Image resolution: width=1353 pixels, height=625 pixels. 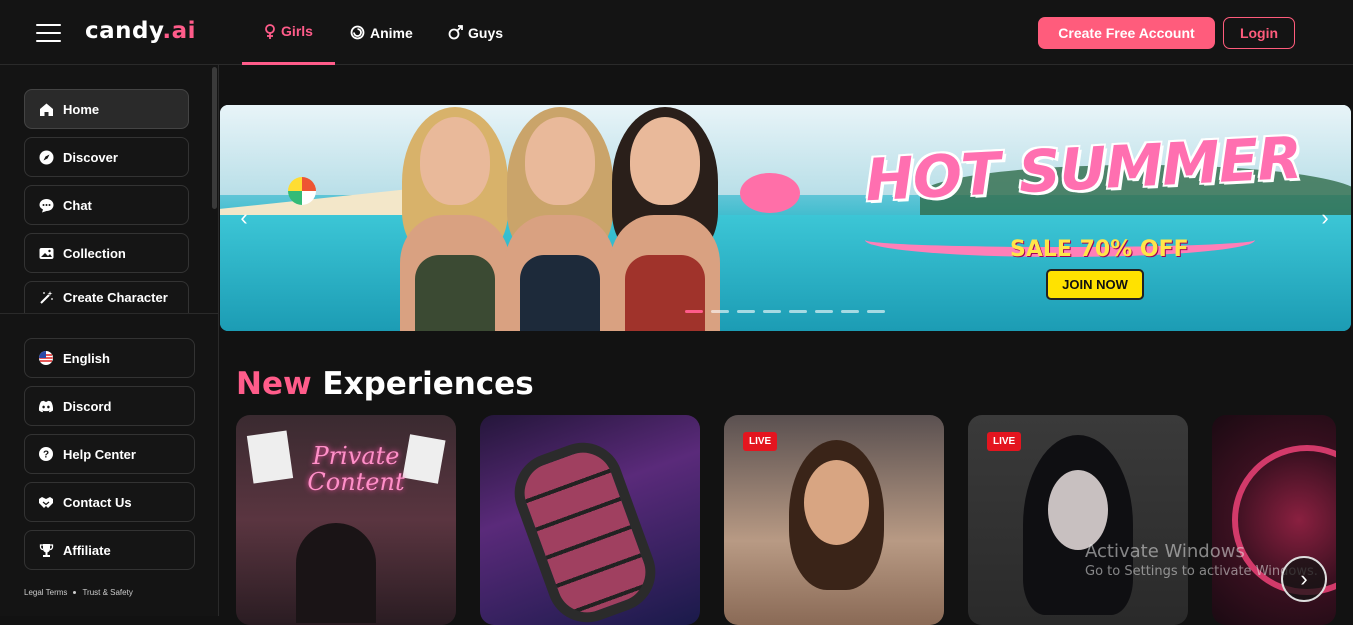 I want to click on banner-model-image, so click(x=665, y=218).